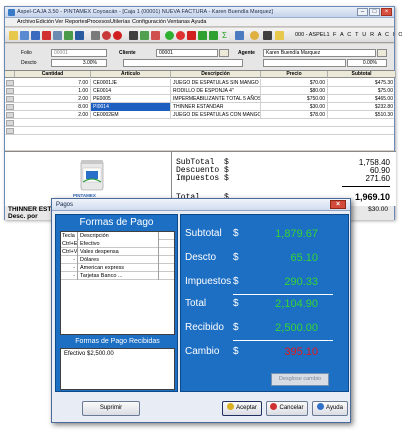 Image resolution: width=402 pixels, height=433 pixels. What do you see at coordinates (144, 35) in the screenshot?
I see `money-icon` at bounding box center [144, 35].